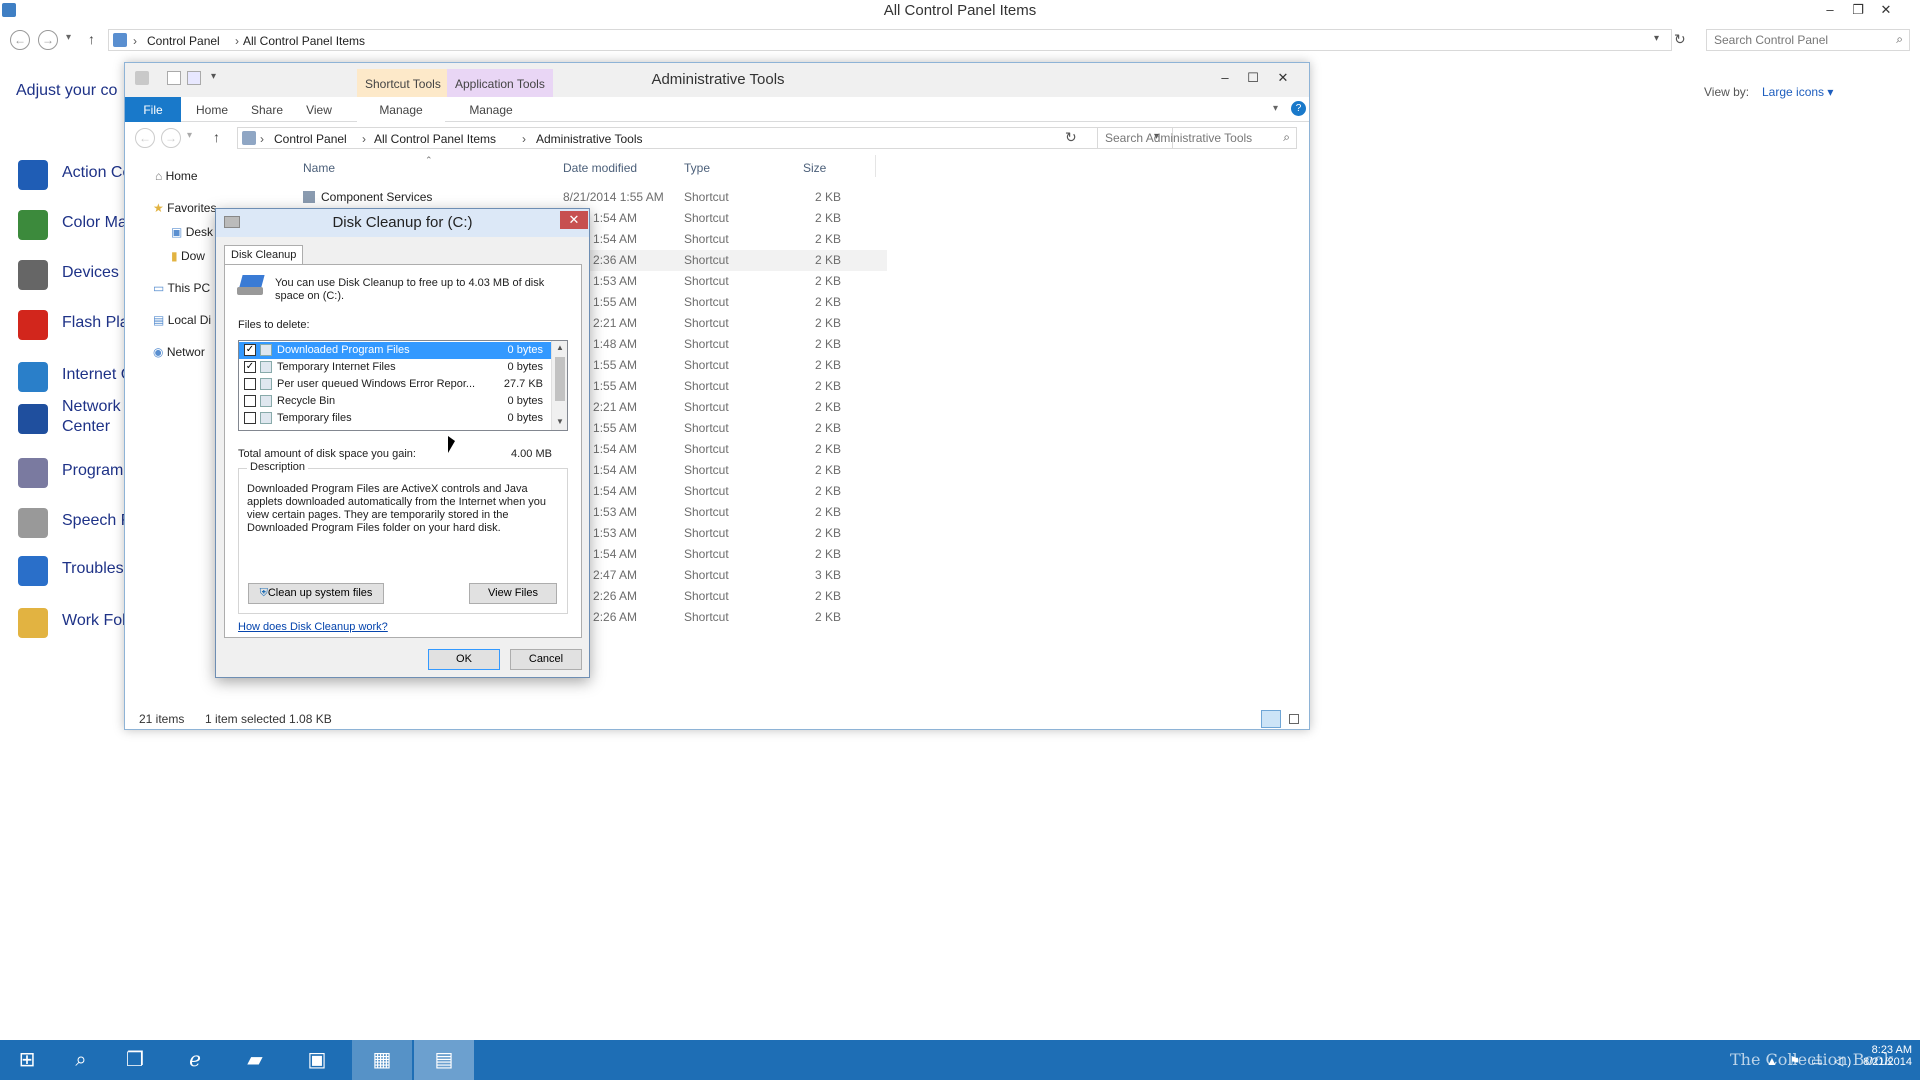  I want to click on maximize-icon: ☐, so click(1253, 78).